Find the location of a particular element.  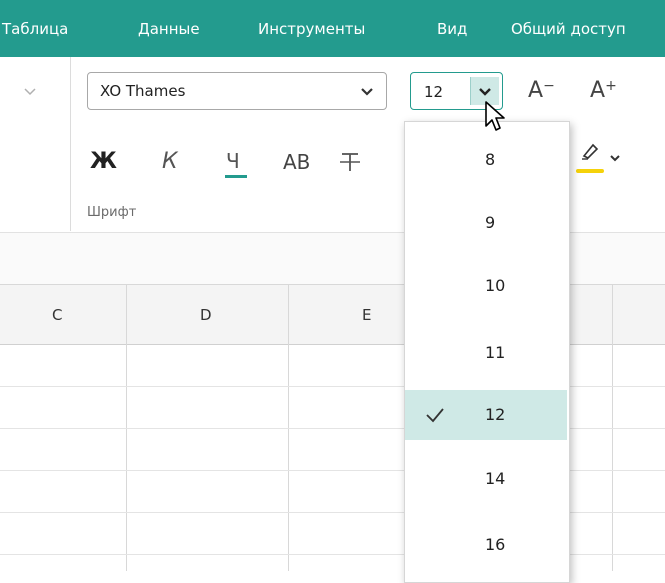

font-size-option-selected: 12 is located at coordinates (486, 415).